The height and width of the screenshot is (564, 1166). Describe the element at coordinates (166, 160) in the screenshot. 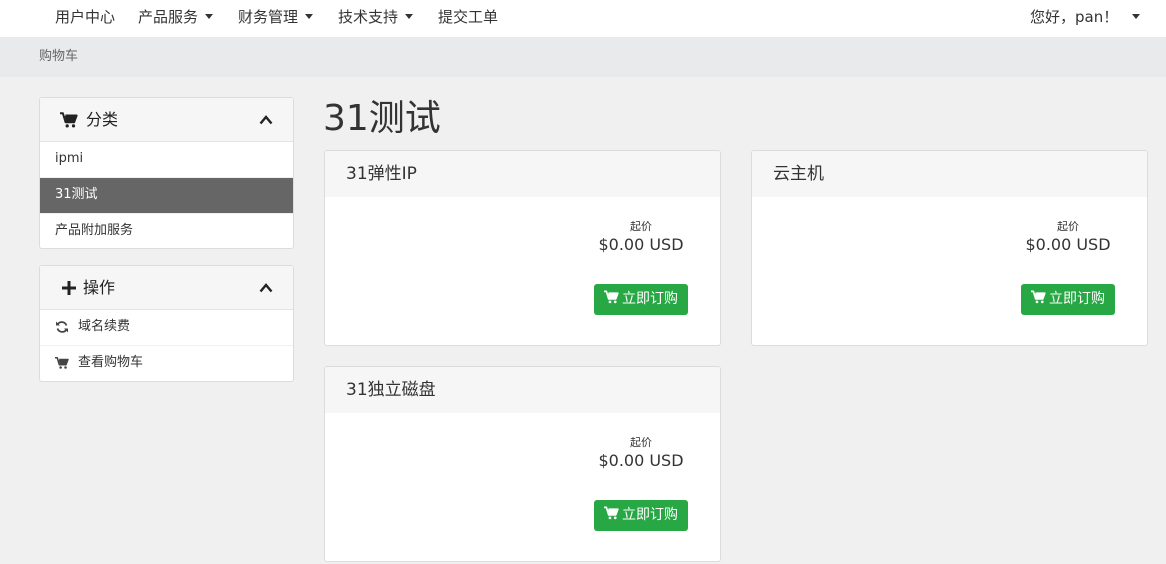

I see `sidebar-item-ipmi: ipmi` at that location.